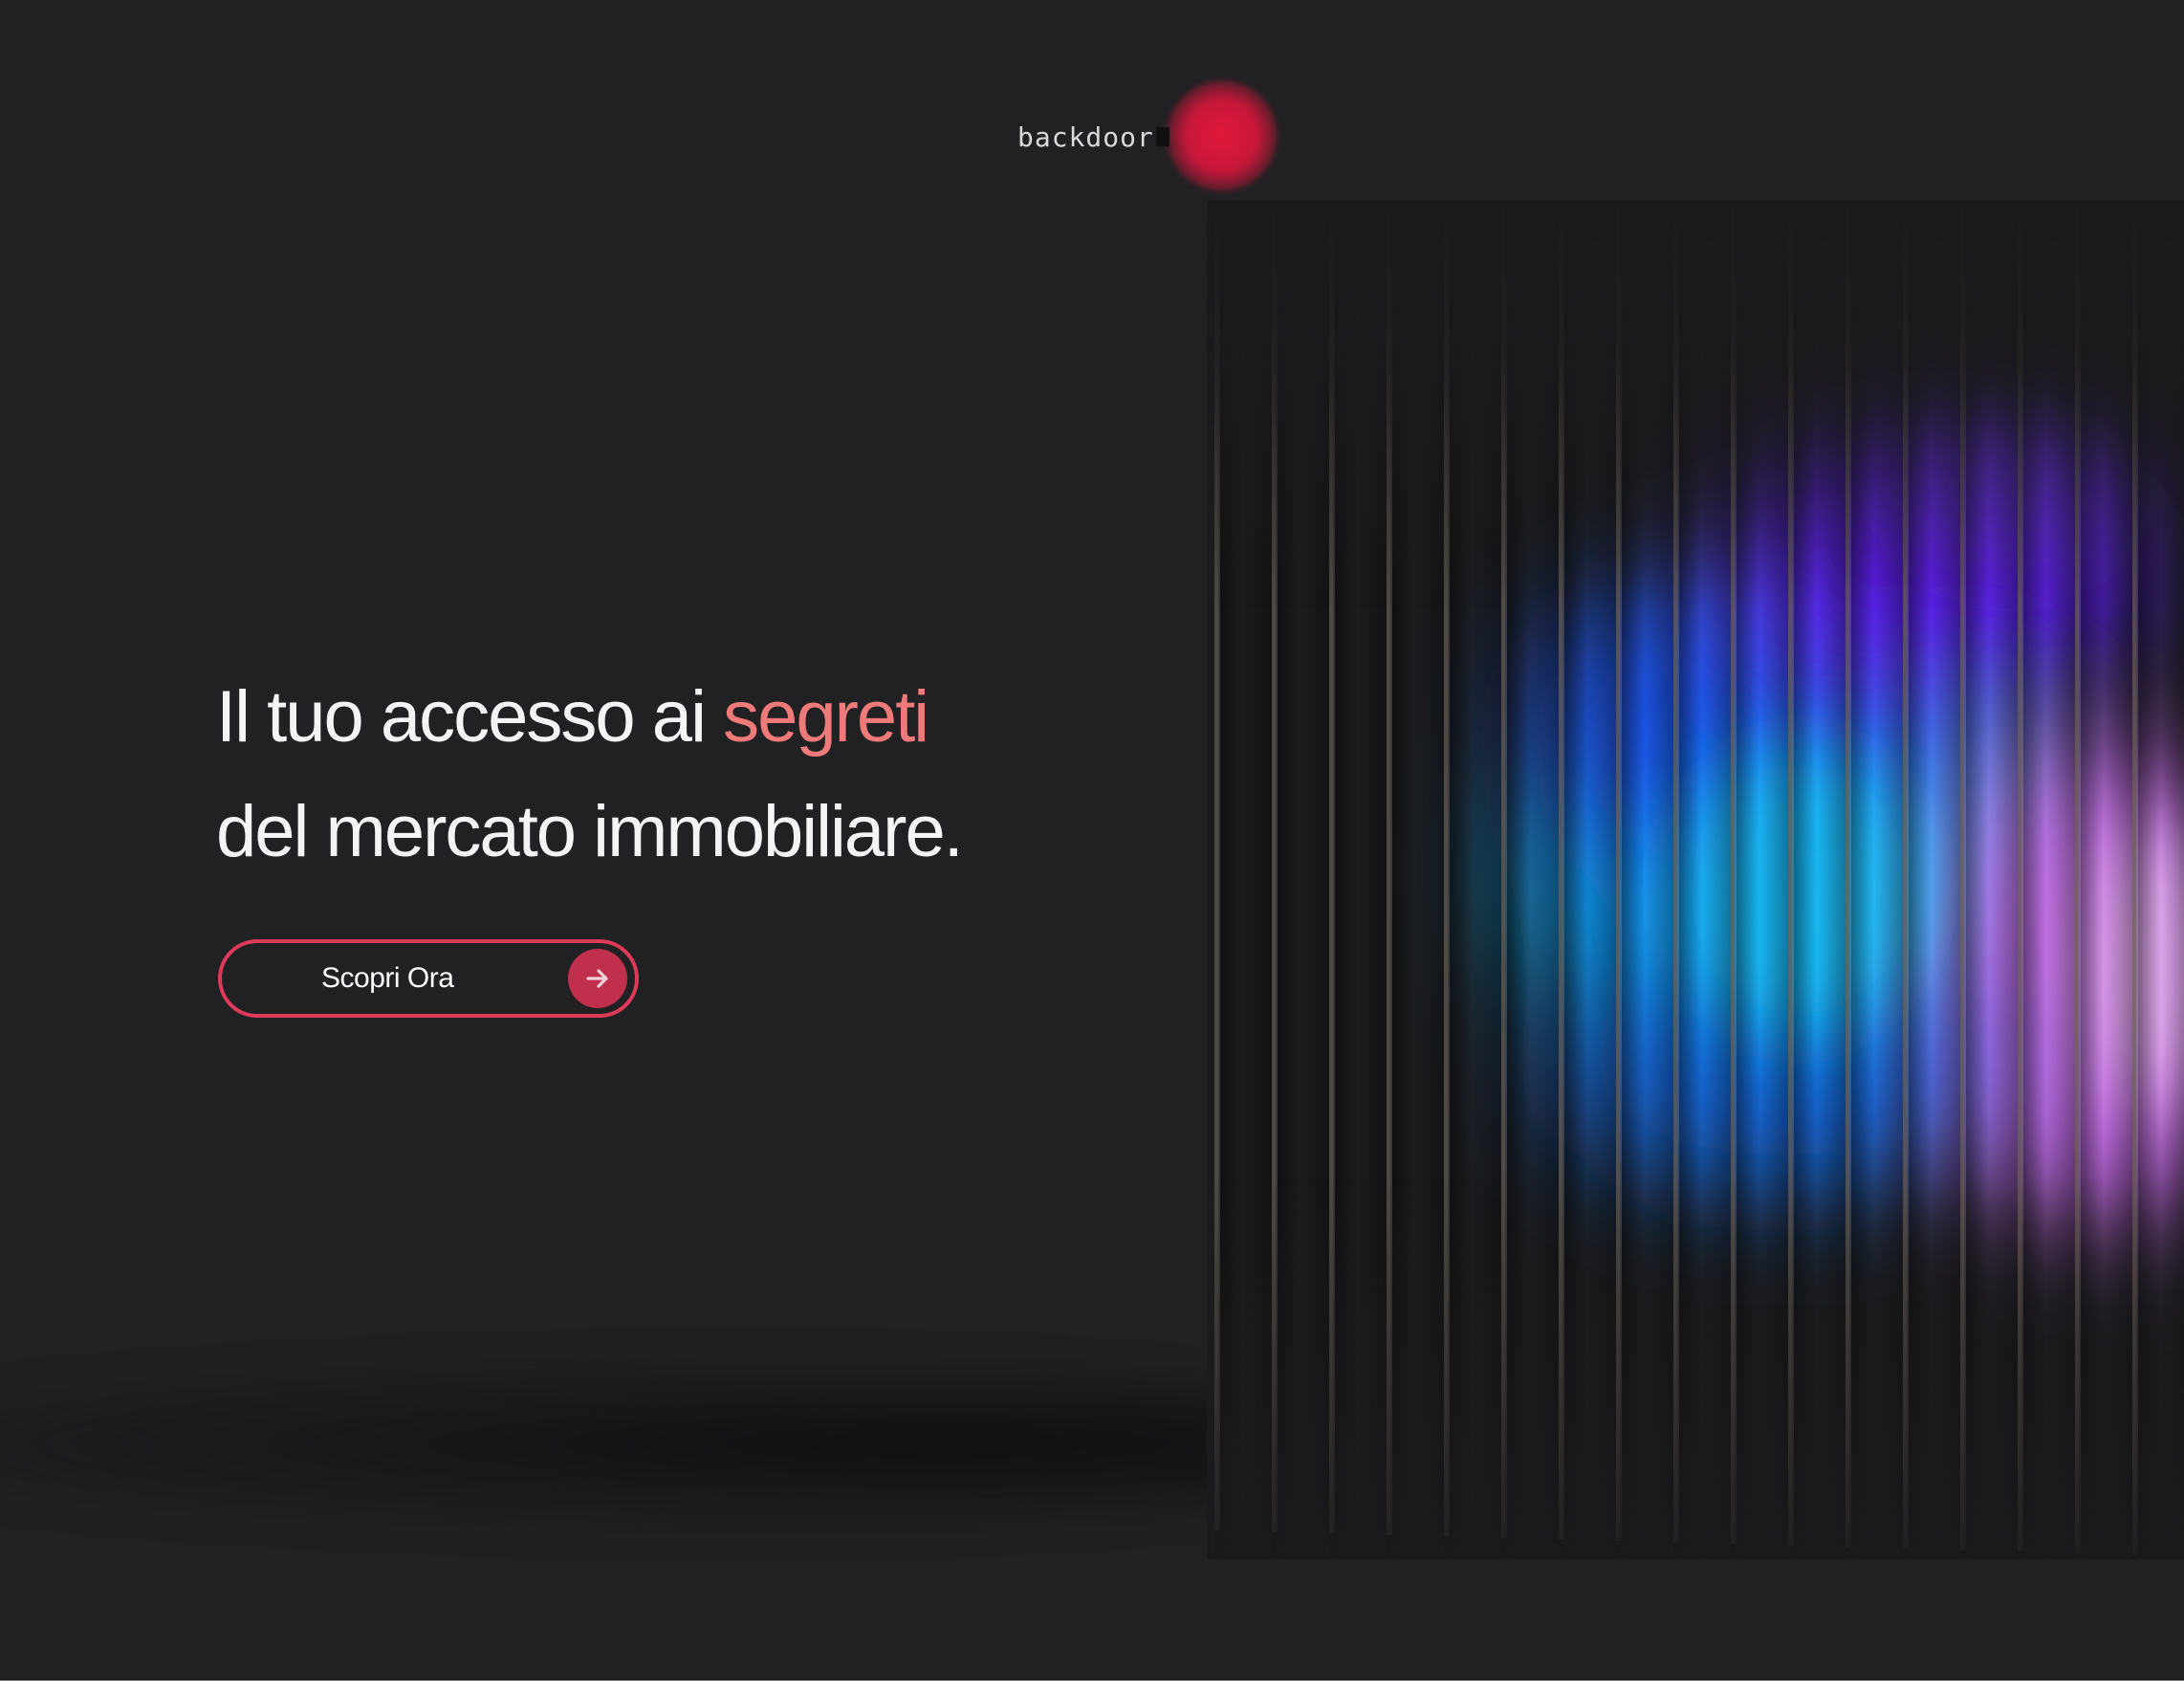  What do you see at coordinates (1085, 137) in the screenshot?
I see `logo-text: backdoor` at bounding box center [1085, 137].